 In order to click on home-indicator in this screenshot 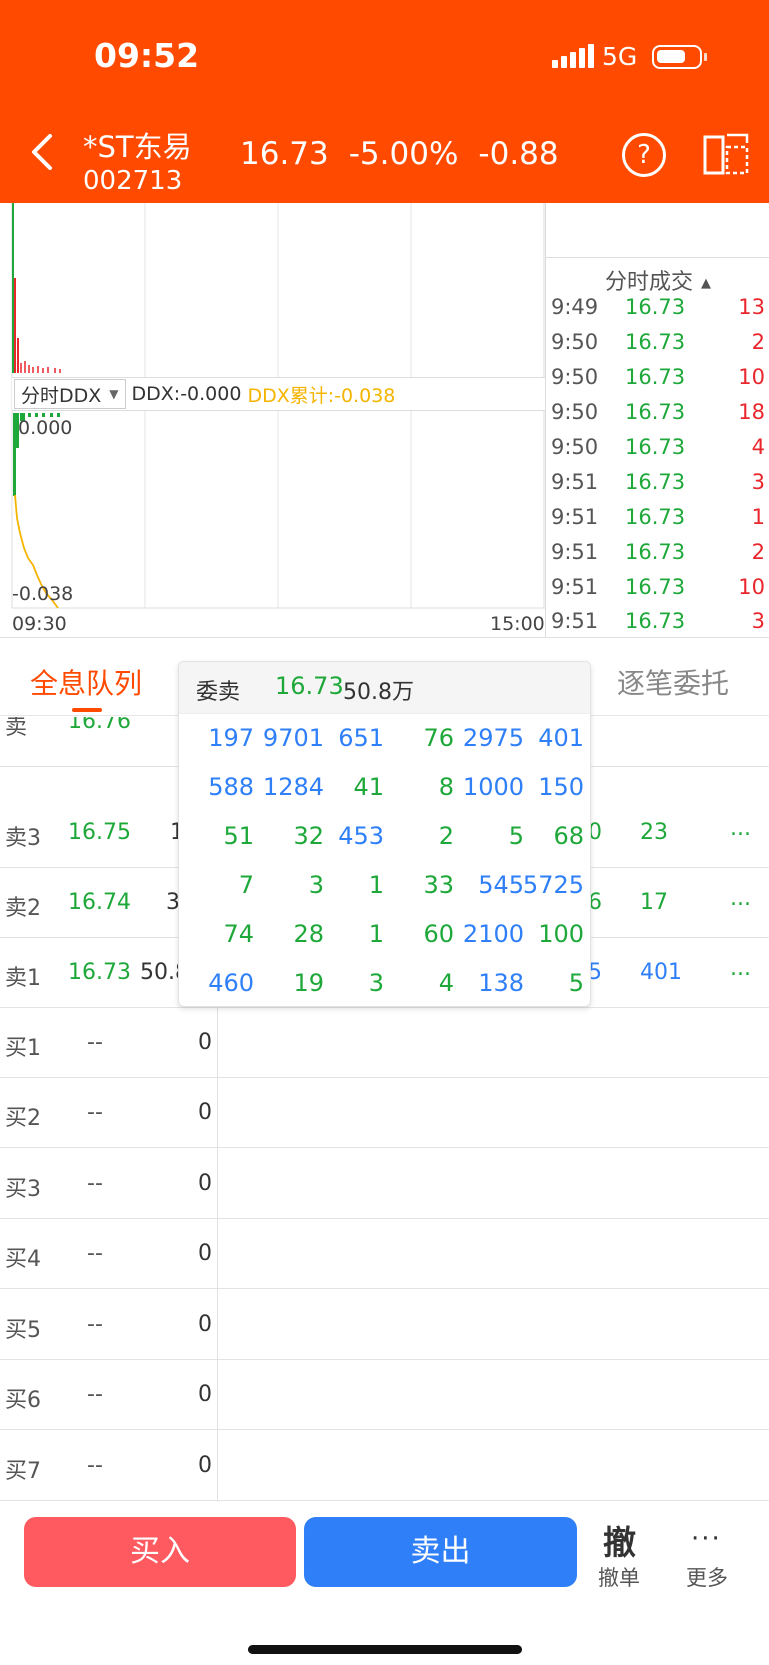, I will do `click(385, 1649)`.